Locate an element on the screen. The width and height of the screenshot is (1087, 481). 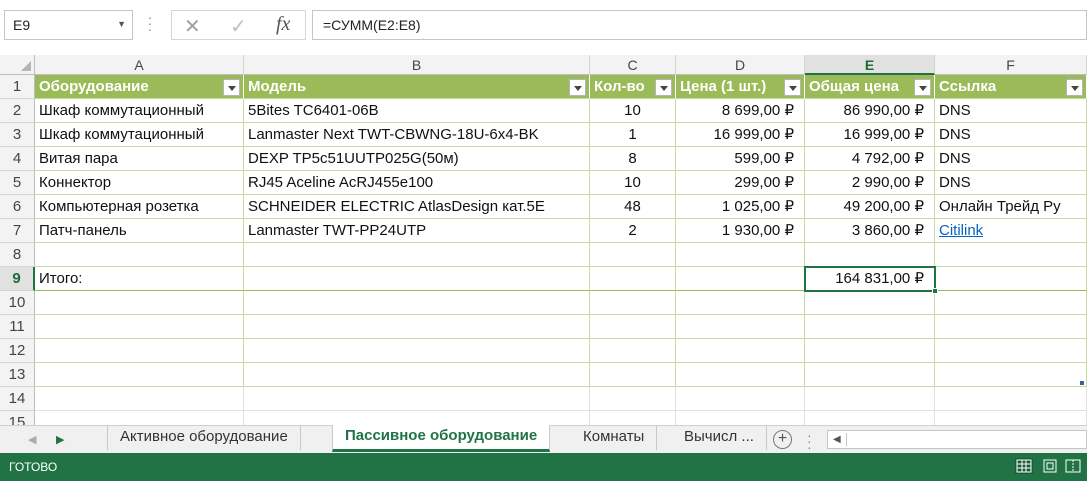
normal-view-icon is located at coordinates (1024, 466).